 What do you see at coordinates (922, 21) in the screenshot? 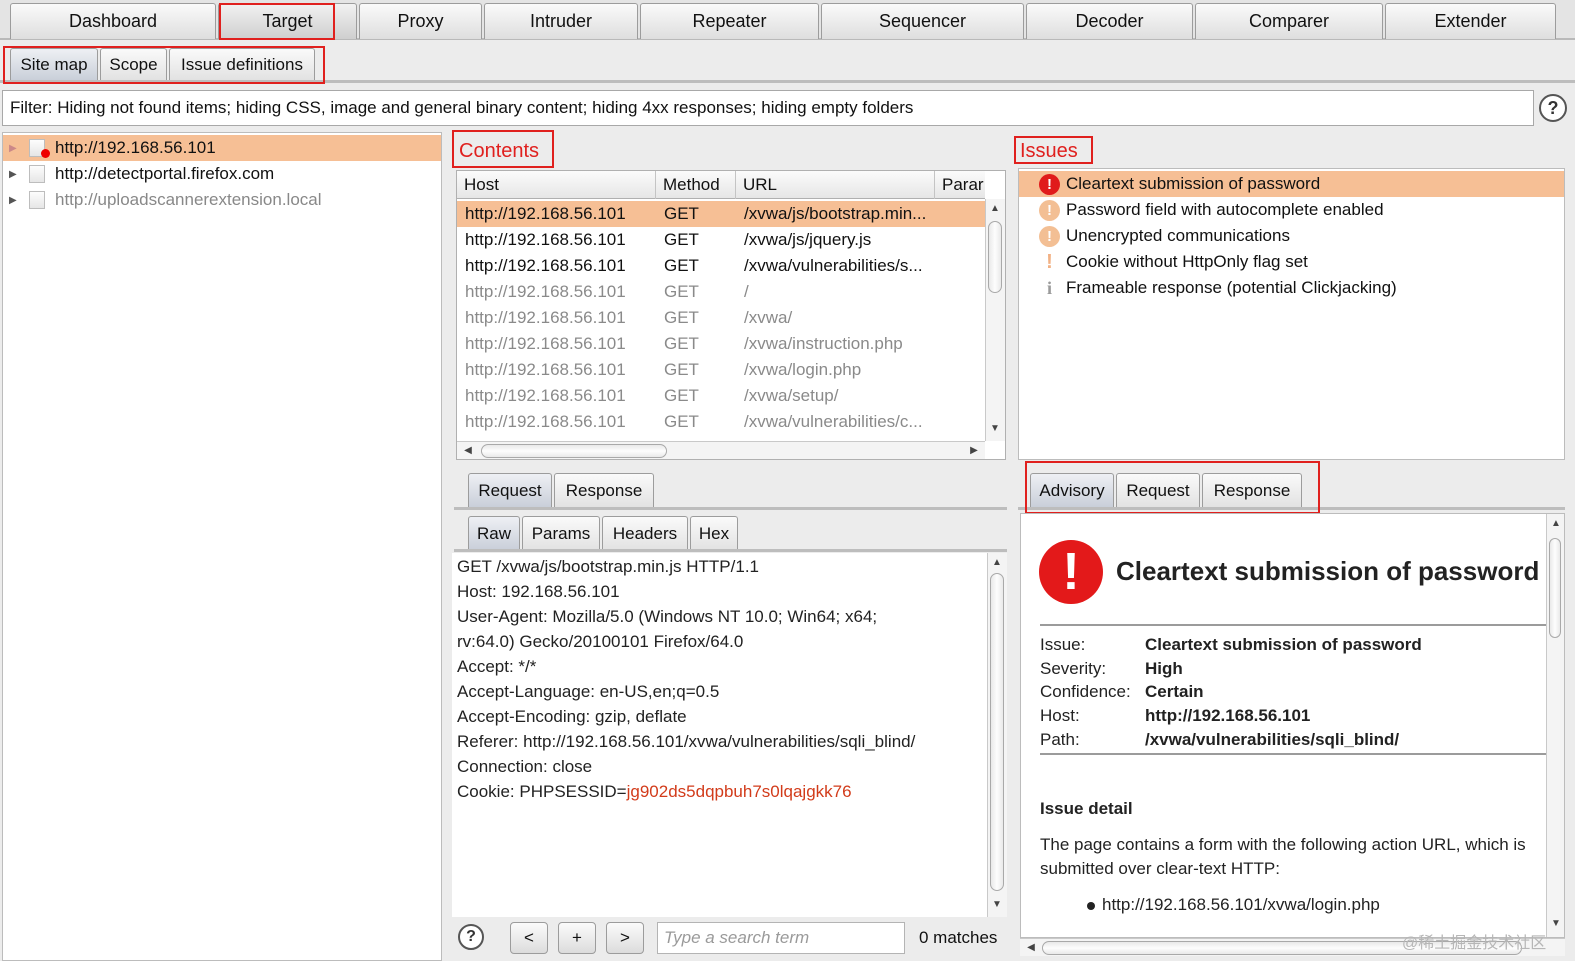
I see `tab-sequencer: Sequencer` at bounding box center [922, 21].